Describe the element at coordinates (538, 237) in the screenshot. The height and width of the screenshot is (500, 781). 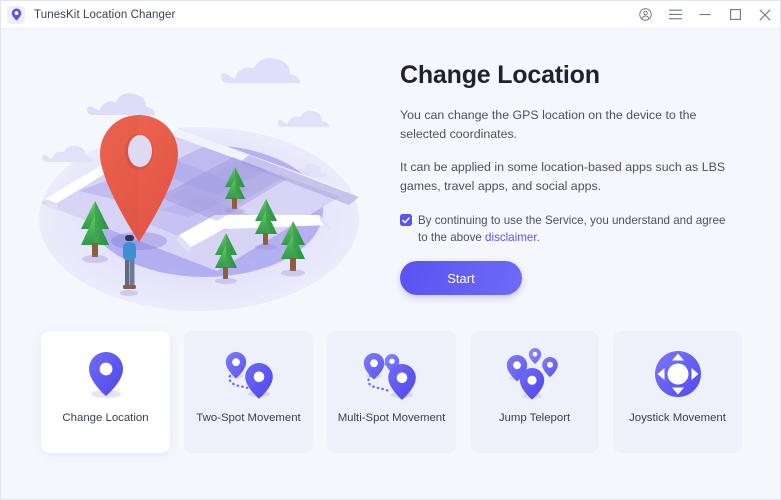
I see `agreement-text-after: .` at that location.